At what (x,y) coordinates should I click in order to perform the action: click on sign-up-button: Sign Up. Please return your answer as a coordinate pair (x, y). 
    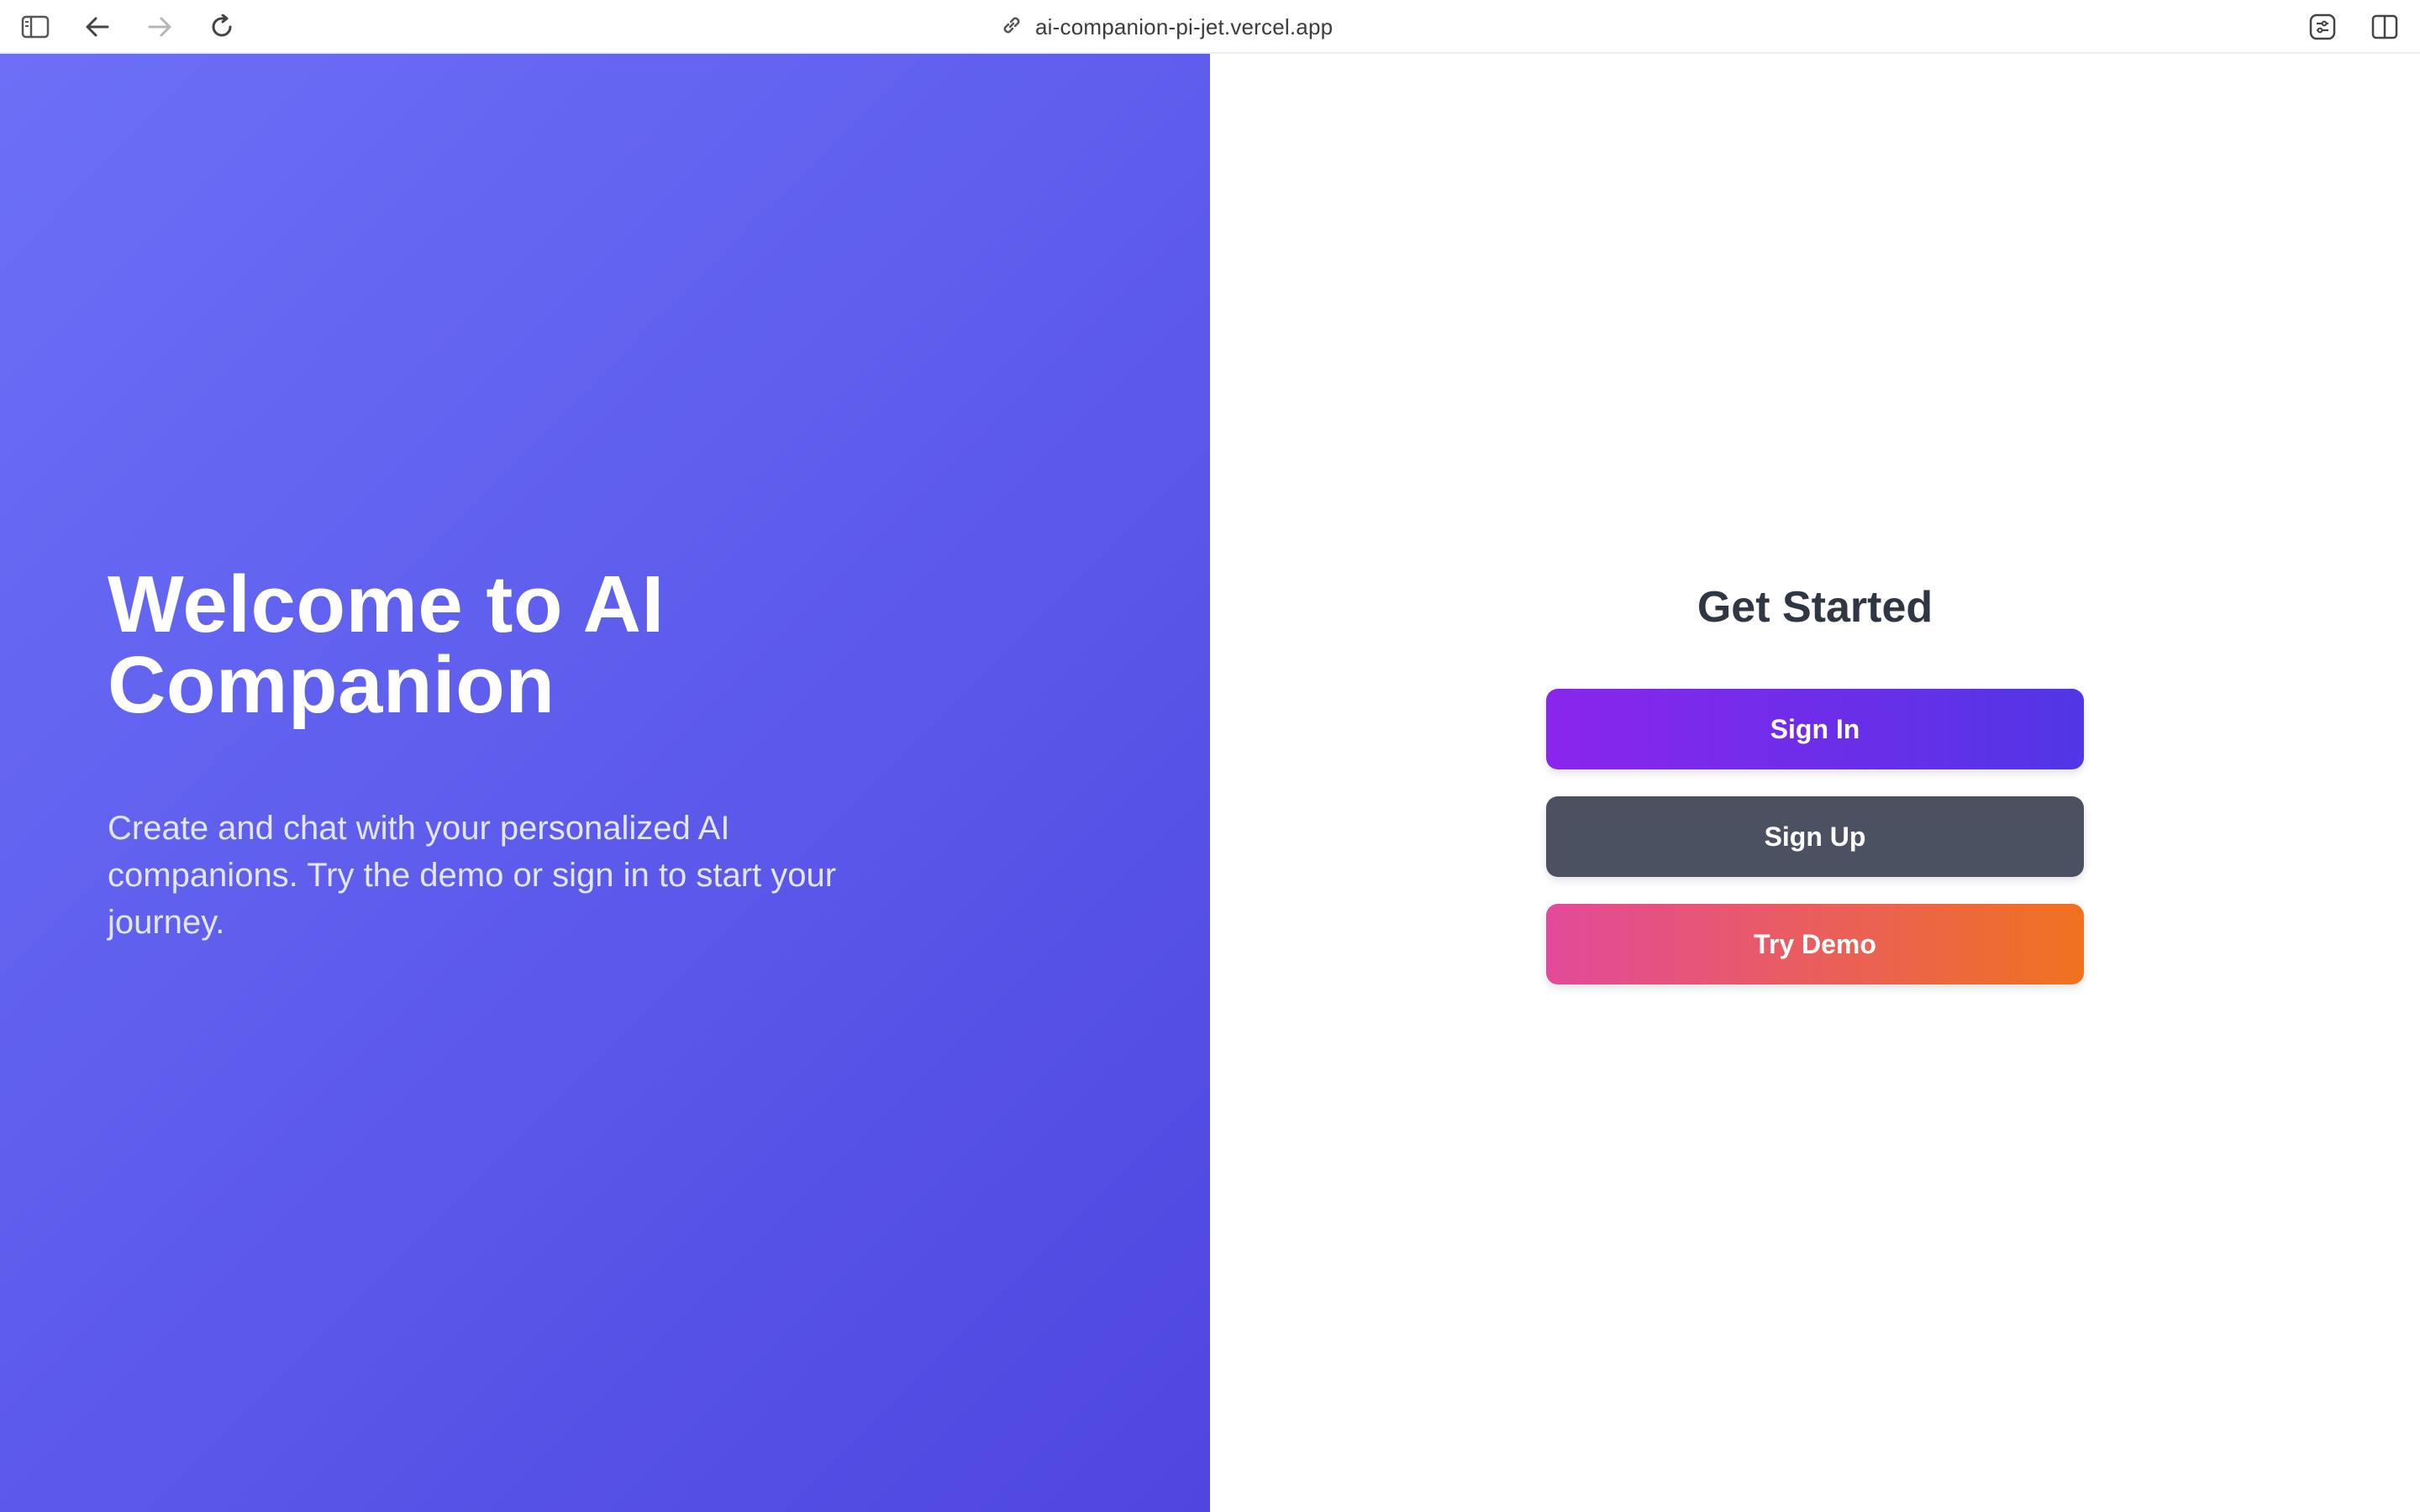
    Looking at the image, I should click on (1815, 836).